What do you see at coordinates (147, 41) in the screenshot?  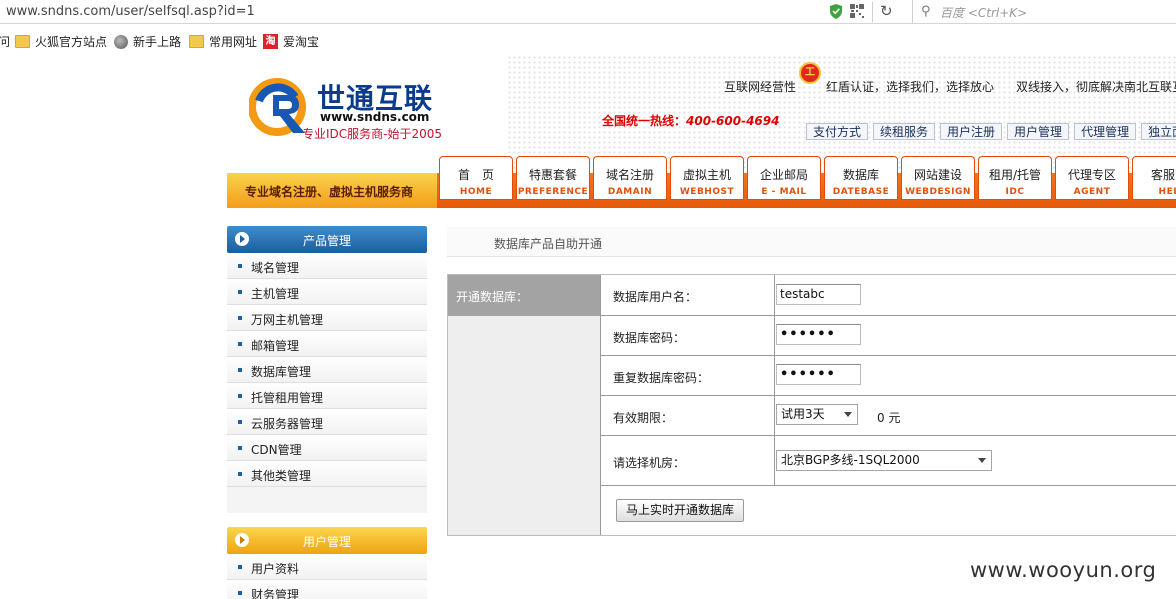 I see `bookmark-getting-started: 新手上路` at bounding box center [147, 41].